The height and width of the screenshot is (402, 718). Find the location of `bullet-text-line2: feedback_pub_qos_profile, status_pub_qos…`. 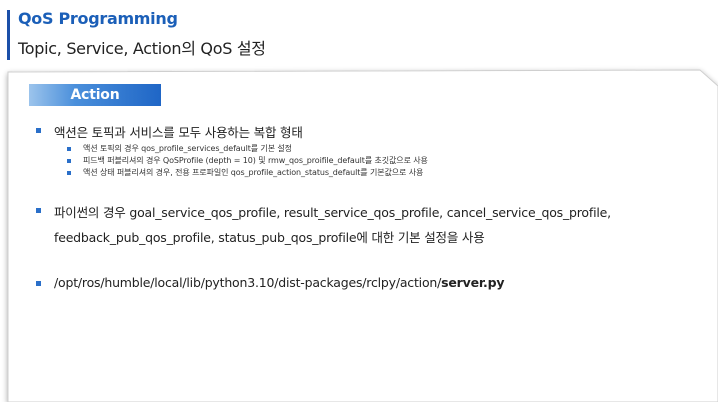

bullet-text-line2: feedback_pub_qos_profile, status_pub_qos… is located at coordinates (269, 237).